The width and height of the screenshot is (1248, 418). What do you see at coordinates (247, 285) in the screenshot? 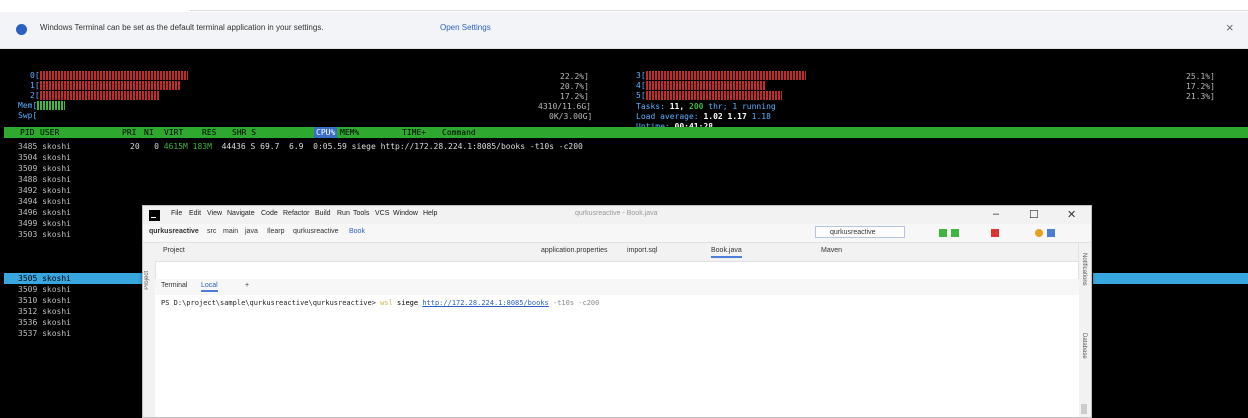
I see `new-terminal-button: +` at bounding box center [247, 285].